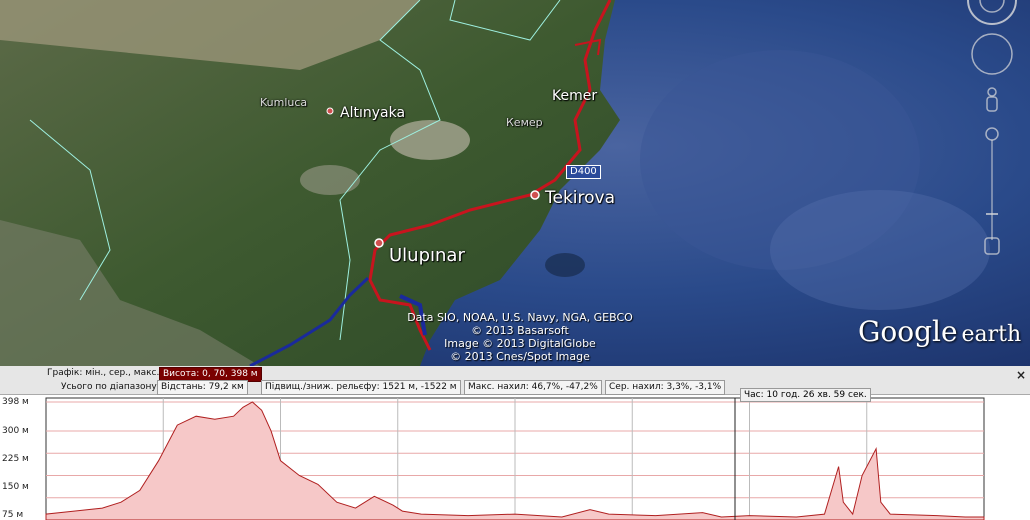  I want to click on attribution-line: © 2013 Cnes/Spot Image, so click(520, 356).